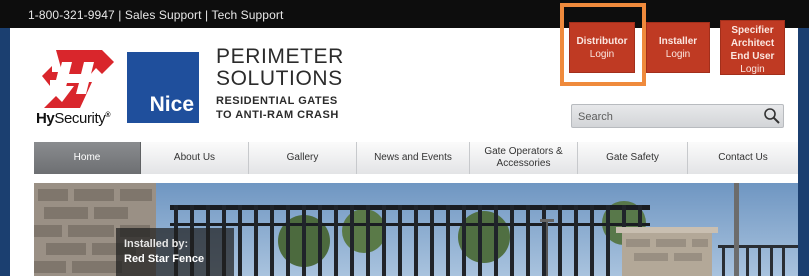 This screenshot has width=809, height=276. I want to click on nice-logo: Nice, so click(163, 87).